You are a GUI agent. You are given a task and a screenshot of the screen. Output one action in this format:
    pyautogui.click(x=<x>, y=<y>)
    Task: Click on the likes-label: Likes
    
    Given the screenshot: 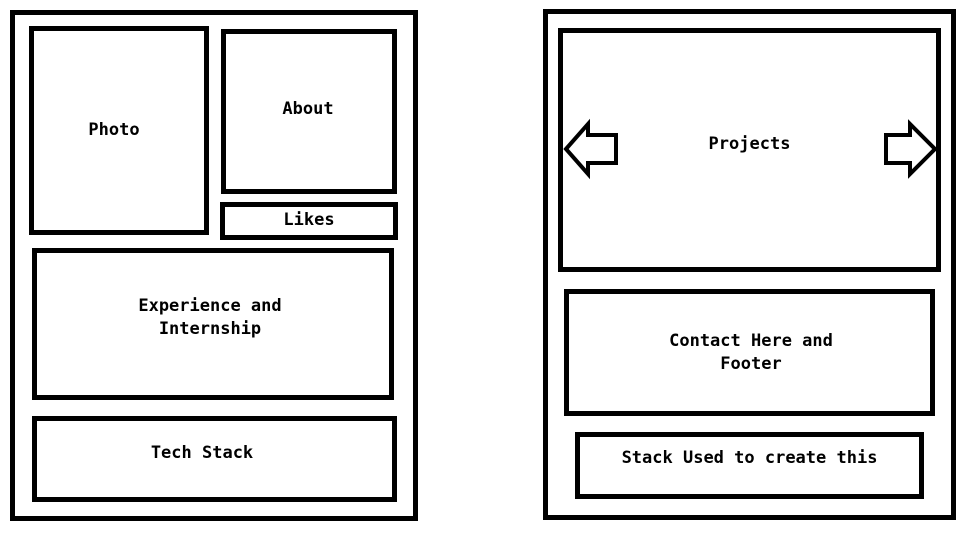 What is the action you would take?
    pyautogui.click(x=309, y=219)
    